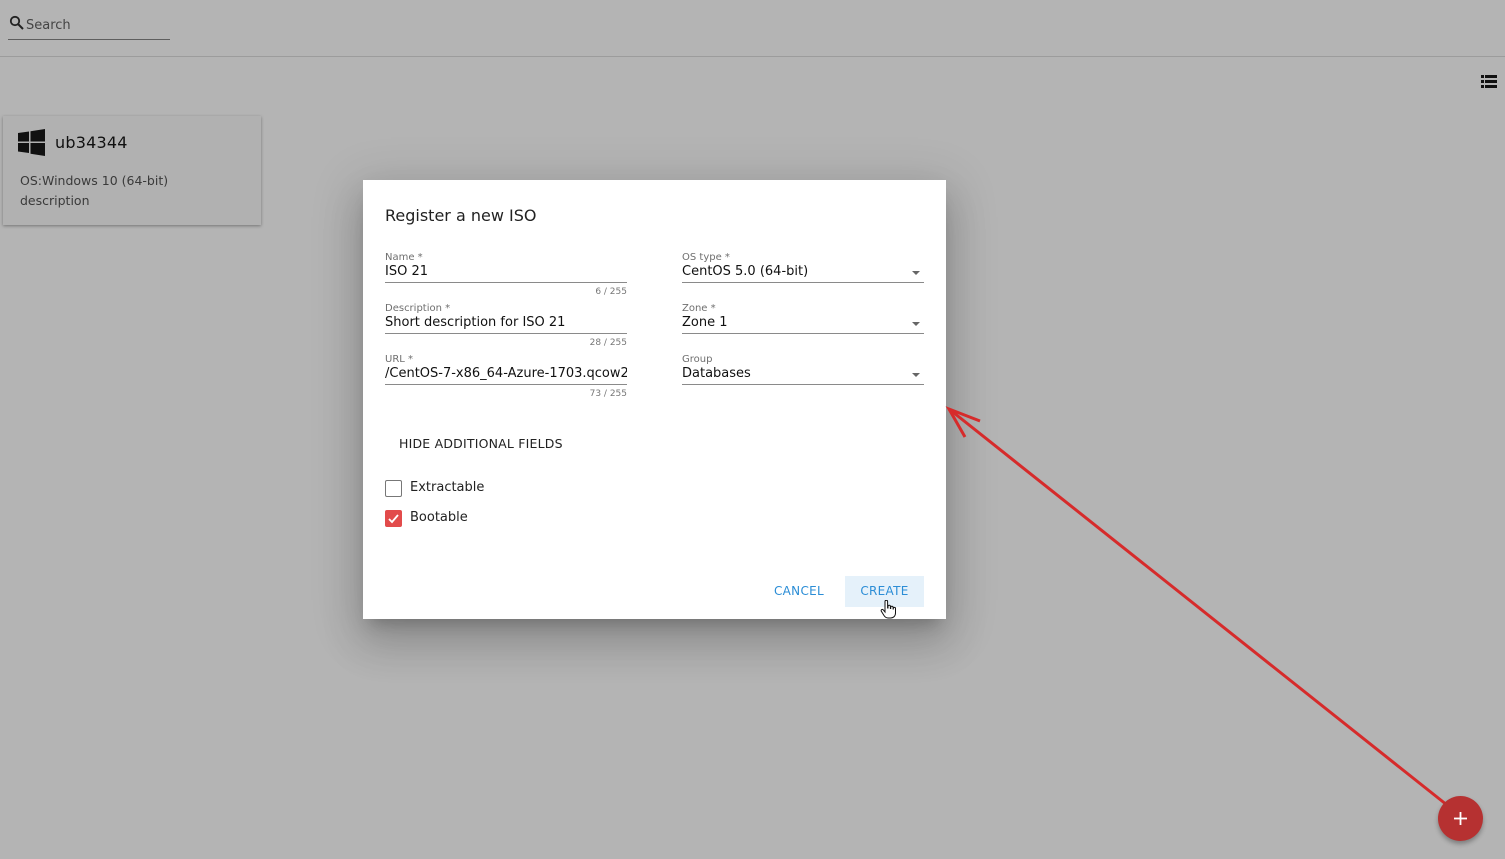 This screenshot has height=859, width=1505. Describe the element at coordinates (31, 142) in the screenshot. I see `windows-logo-icon` at that location.